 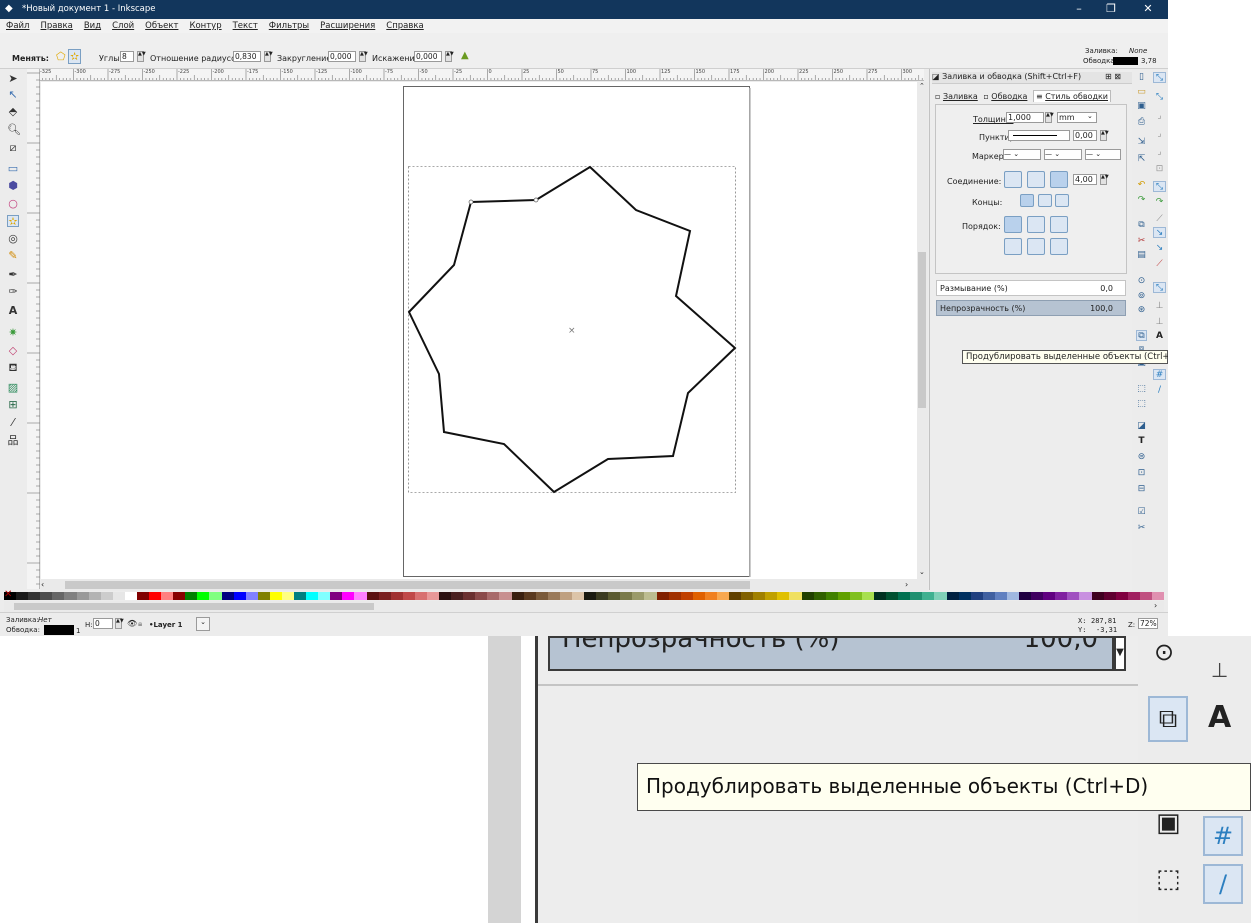 What do you see at coordinates (1141, 159) in the screenshot?
I see `export-icon: ⇱` at bounding box center [1141, 159].